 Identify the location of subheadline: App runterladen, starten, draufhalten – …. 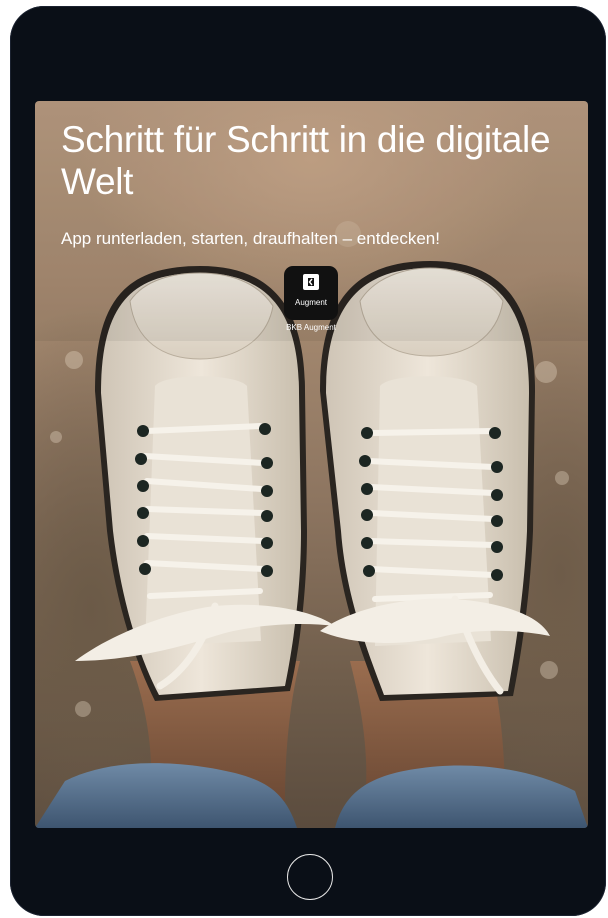
(250, 238).